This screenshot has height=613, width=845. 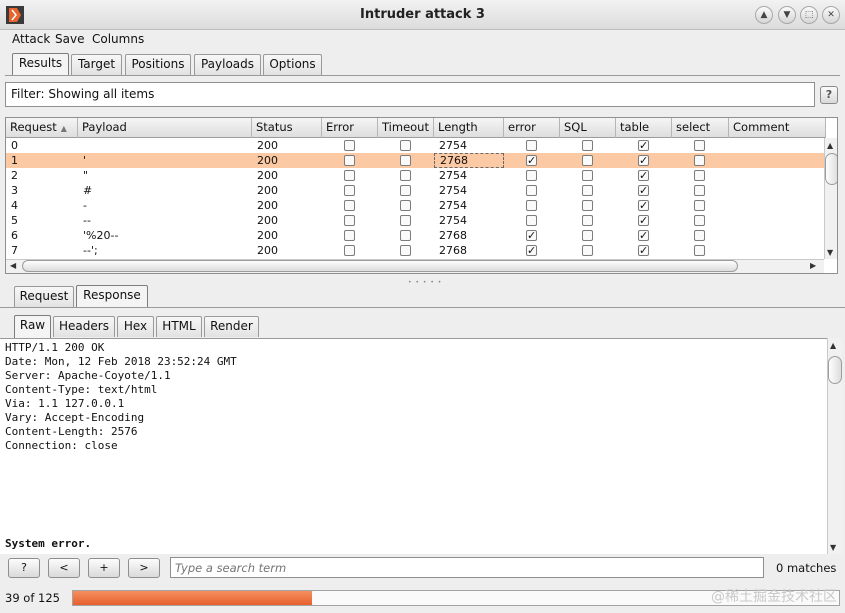 What do you see at coordinates (415, 145) in the screenshot?
I see `table-row: 0 200 2754 ✓` at bounding box center [415, 145].